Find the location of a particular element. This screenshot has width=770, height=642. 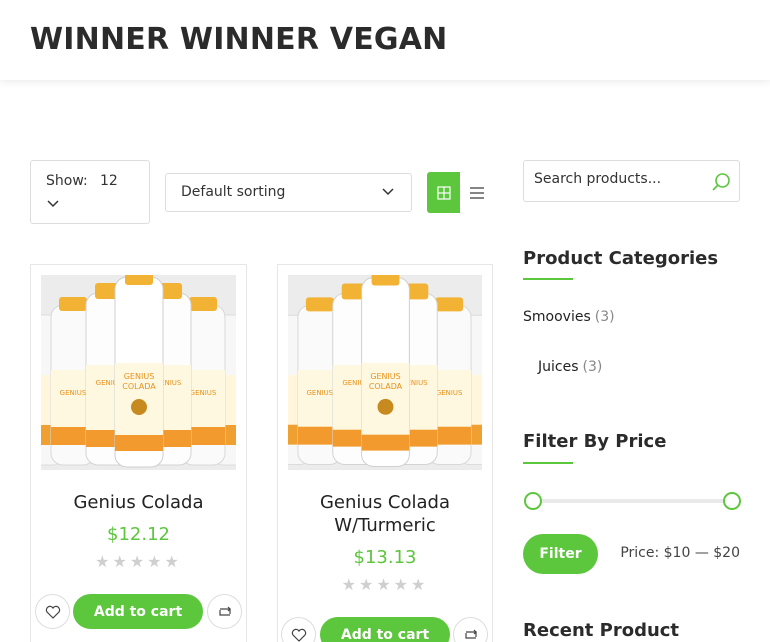

product-price: $13.13 is located at coordinates (385, 557).